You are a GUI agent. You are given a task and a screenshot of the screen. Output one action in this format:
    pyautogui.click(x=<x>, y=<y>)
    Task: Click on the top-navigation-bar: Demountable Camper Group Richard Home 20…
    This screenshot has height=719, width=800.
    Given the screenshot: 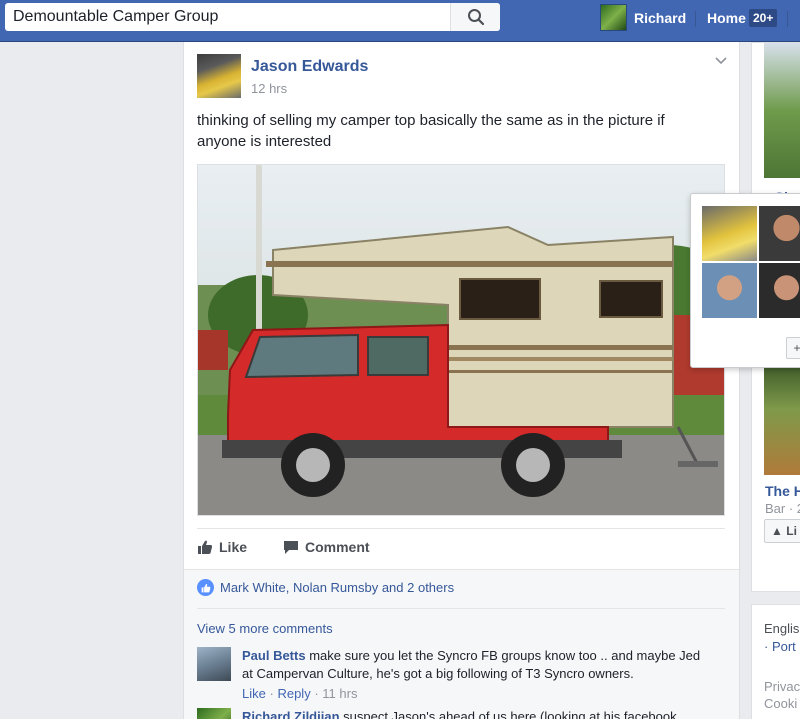 What is the action you would take?
    pyautogui.click(x=400, y=21)
    